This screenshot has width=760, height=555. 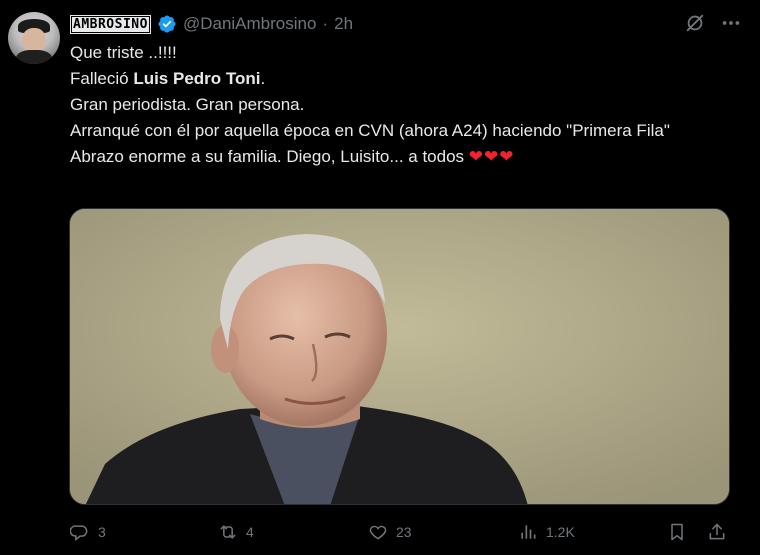 I want to click on views-icon, so click(x=528, y=532).